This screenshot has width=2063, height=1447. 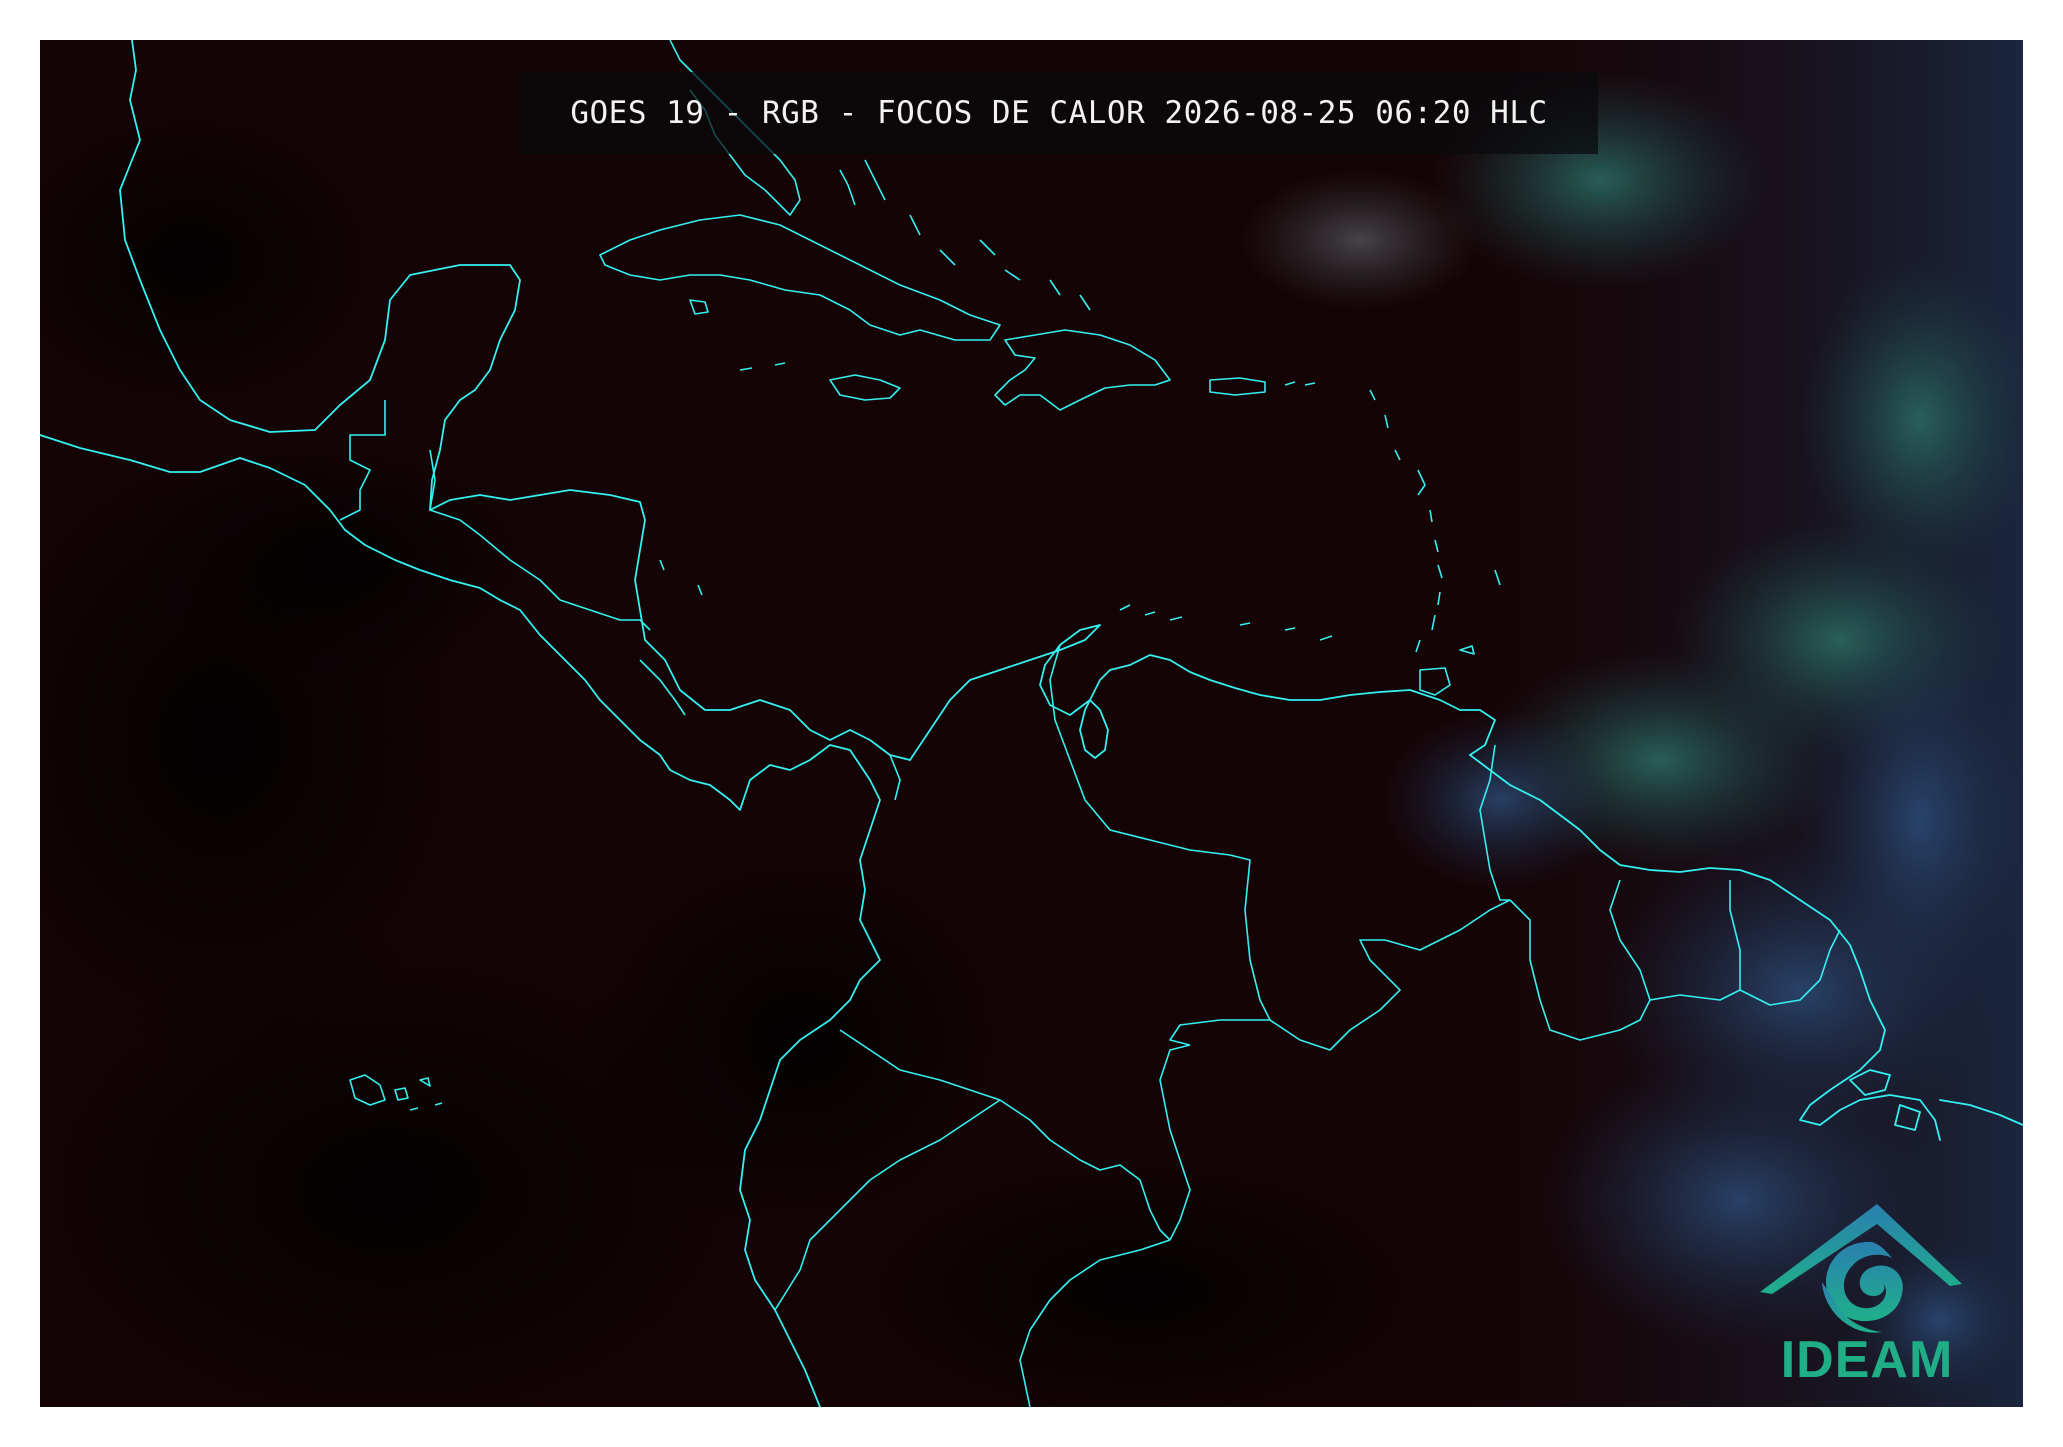 I want to click on ideam-logo-text: IDEAM, so click(x=1867, y=1360).